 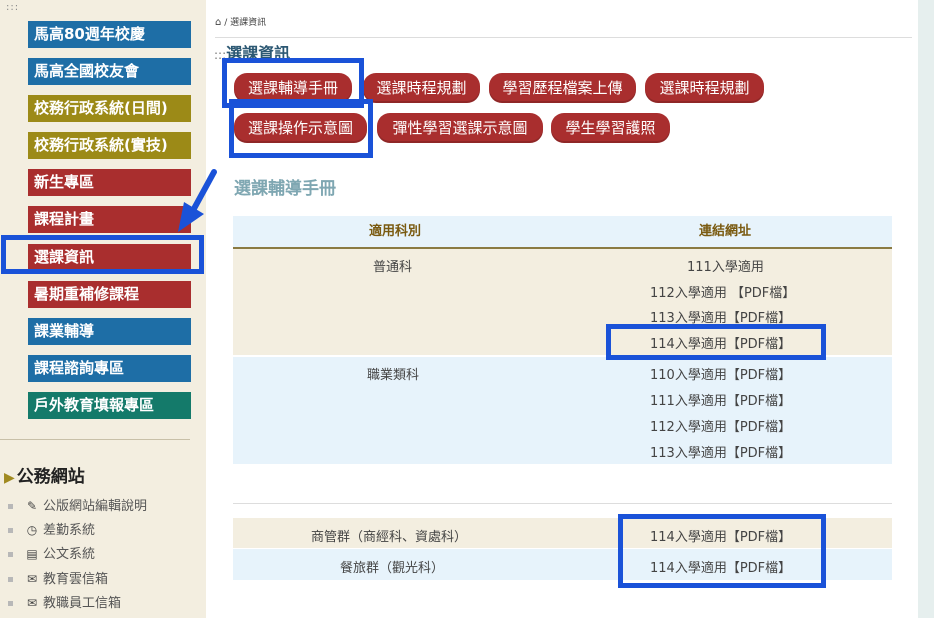 I want to click on triangle-right-icon: ▶, so click(x=9, y=478).